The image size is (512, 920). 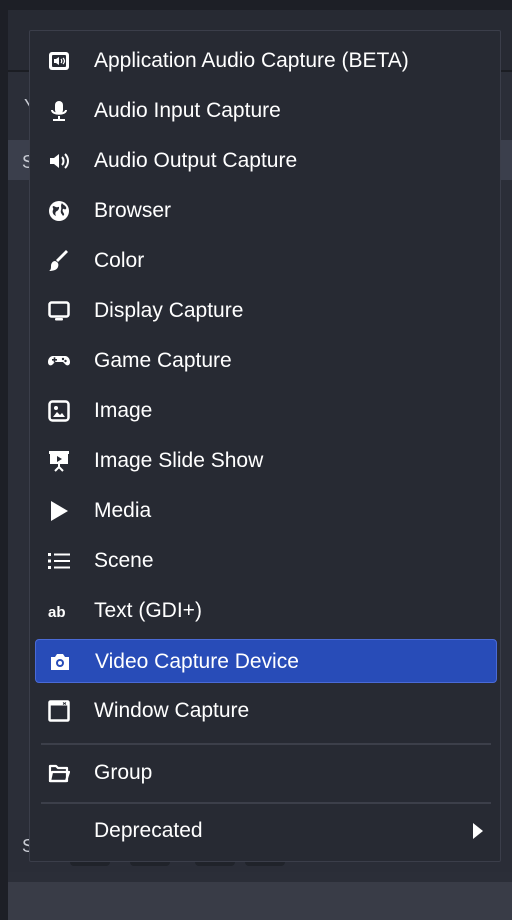 What do you see at coordinates (60, 662) in the screenshot?
I see `camera-icon` at bounding box center [60, 662].